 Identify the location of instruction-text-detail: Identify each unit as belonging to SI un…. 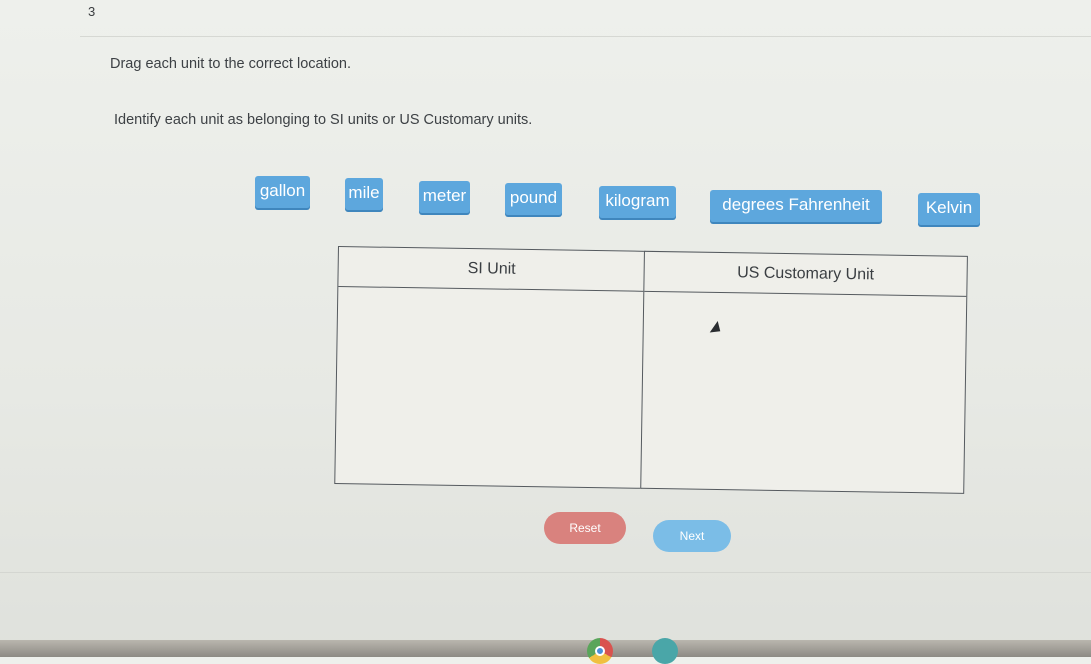
(323, 120).